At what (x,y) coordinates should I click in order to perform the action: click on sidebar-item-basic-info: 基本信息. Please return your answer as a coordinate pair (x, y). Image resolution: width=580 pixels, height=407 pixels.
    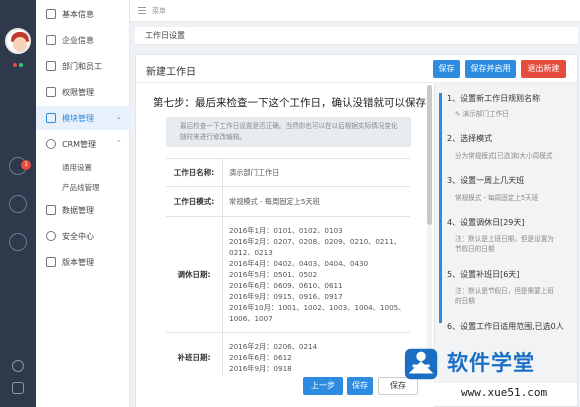
    Looking at the image, I should click on (83, 14).